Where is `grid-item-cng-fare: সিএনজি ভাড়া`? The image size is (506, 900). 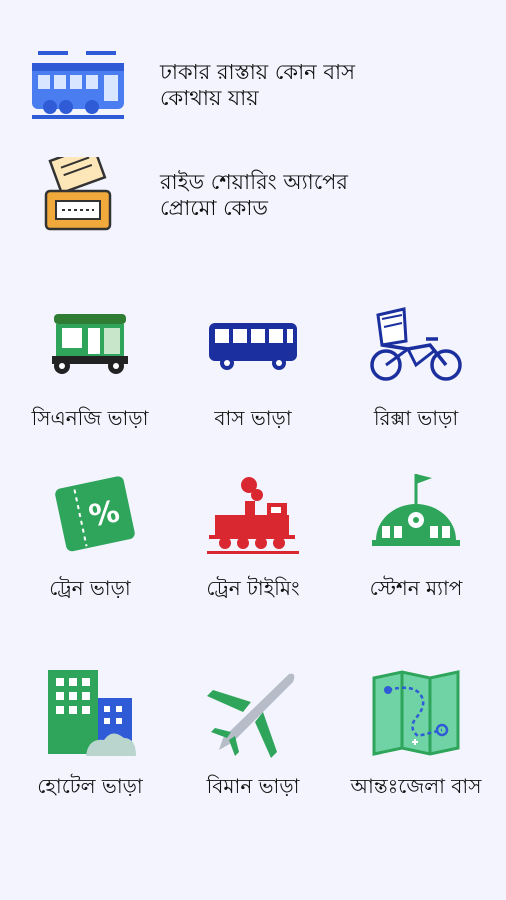
grid-item-cng-fare: সিএনজি ভাড়া is located at coordinates (90, 375).